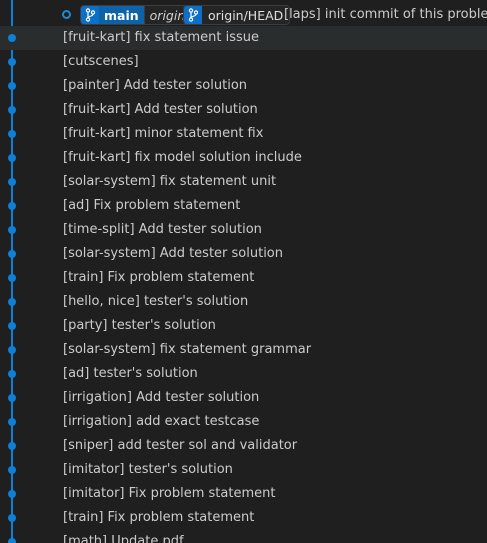 This screenshot has width=487, height=543. I want to click on commit-row: [fruit-kart] minor statement fix, so click(243, 134).